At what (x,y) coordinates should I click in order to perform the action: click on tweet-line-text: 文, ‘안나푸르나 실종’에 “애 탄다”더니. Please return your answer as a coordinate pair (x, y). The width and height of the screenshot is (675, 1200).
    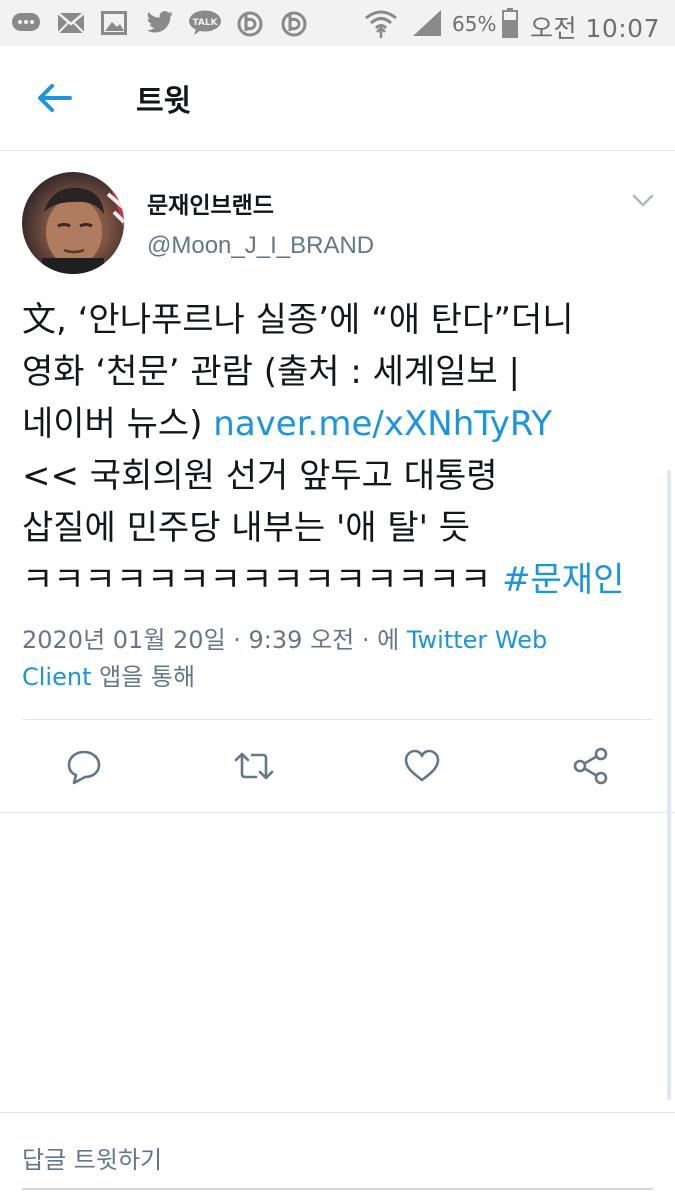
    Looking at the image, I should click on (298, 320).